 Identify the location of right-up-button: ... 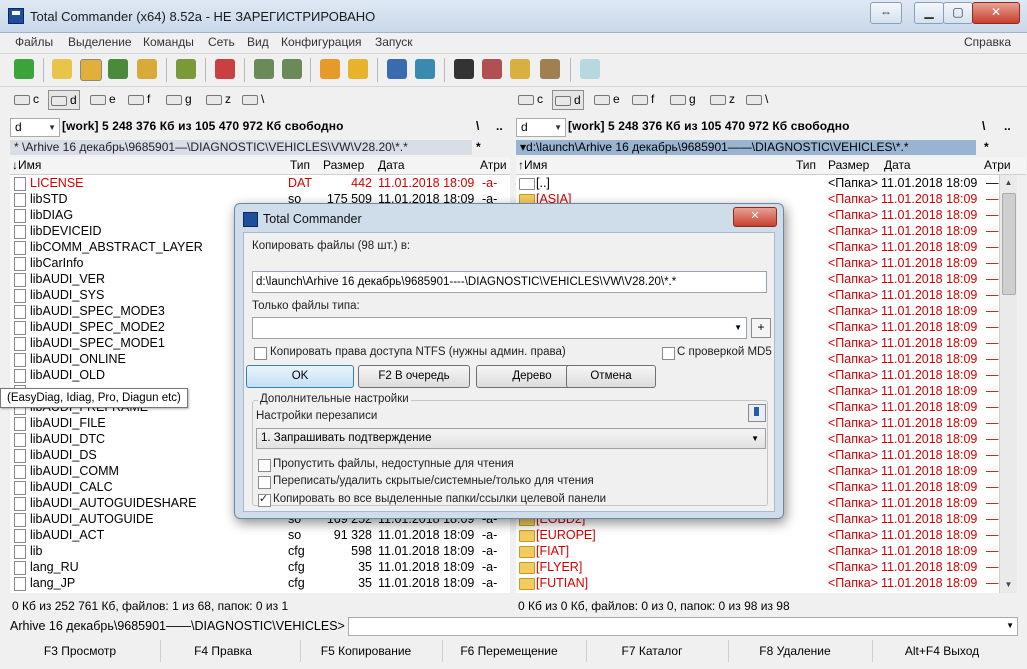
(1007, 126).